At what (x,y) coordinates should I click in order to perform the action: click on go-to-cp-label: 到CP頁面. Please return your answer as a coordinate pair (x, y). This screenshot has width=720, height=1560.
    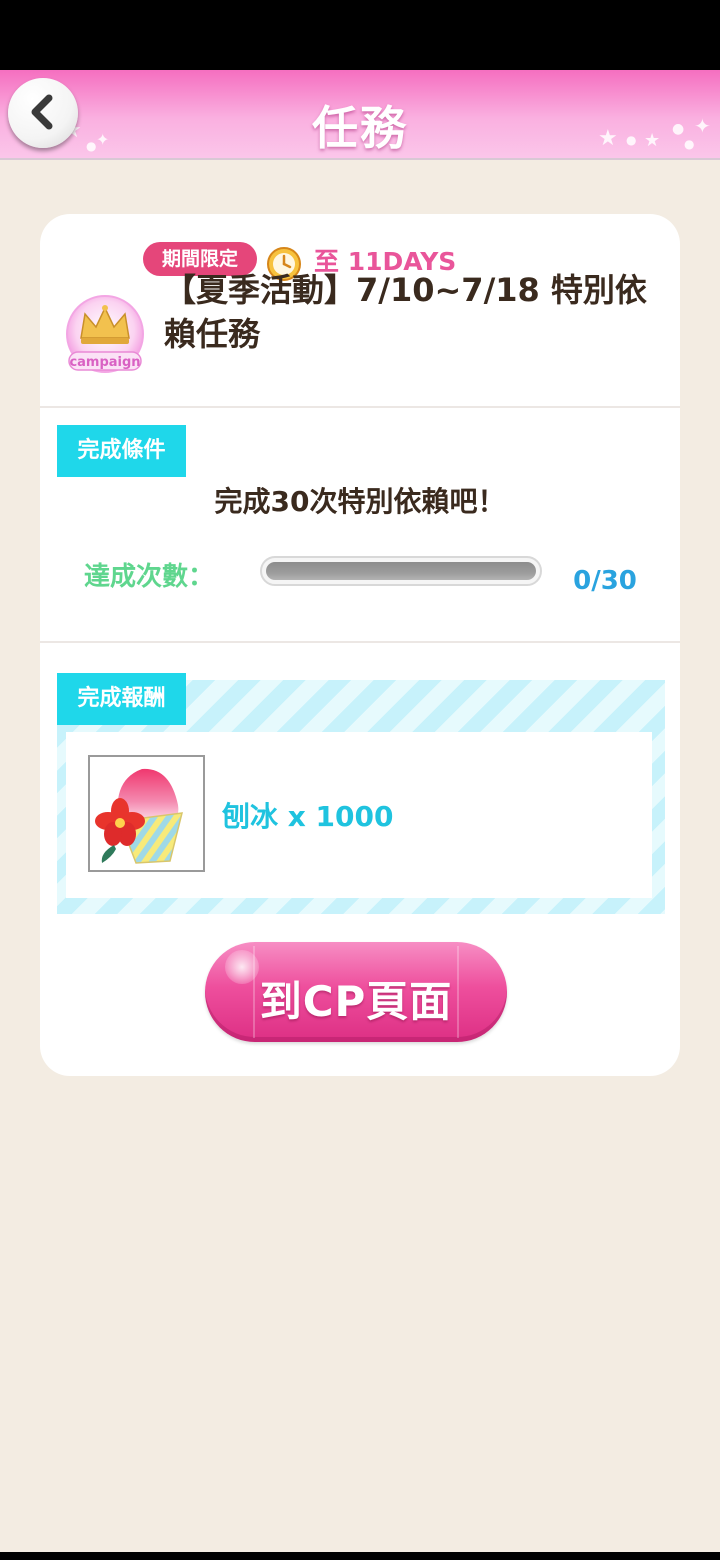
    Looking at the image, I should click on (356, 1001).